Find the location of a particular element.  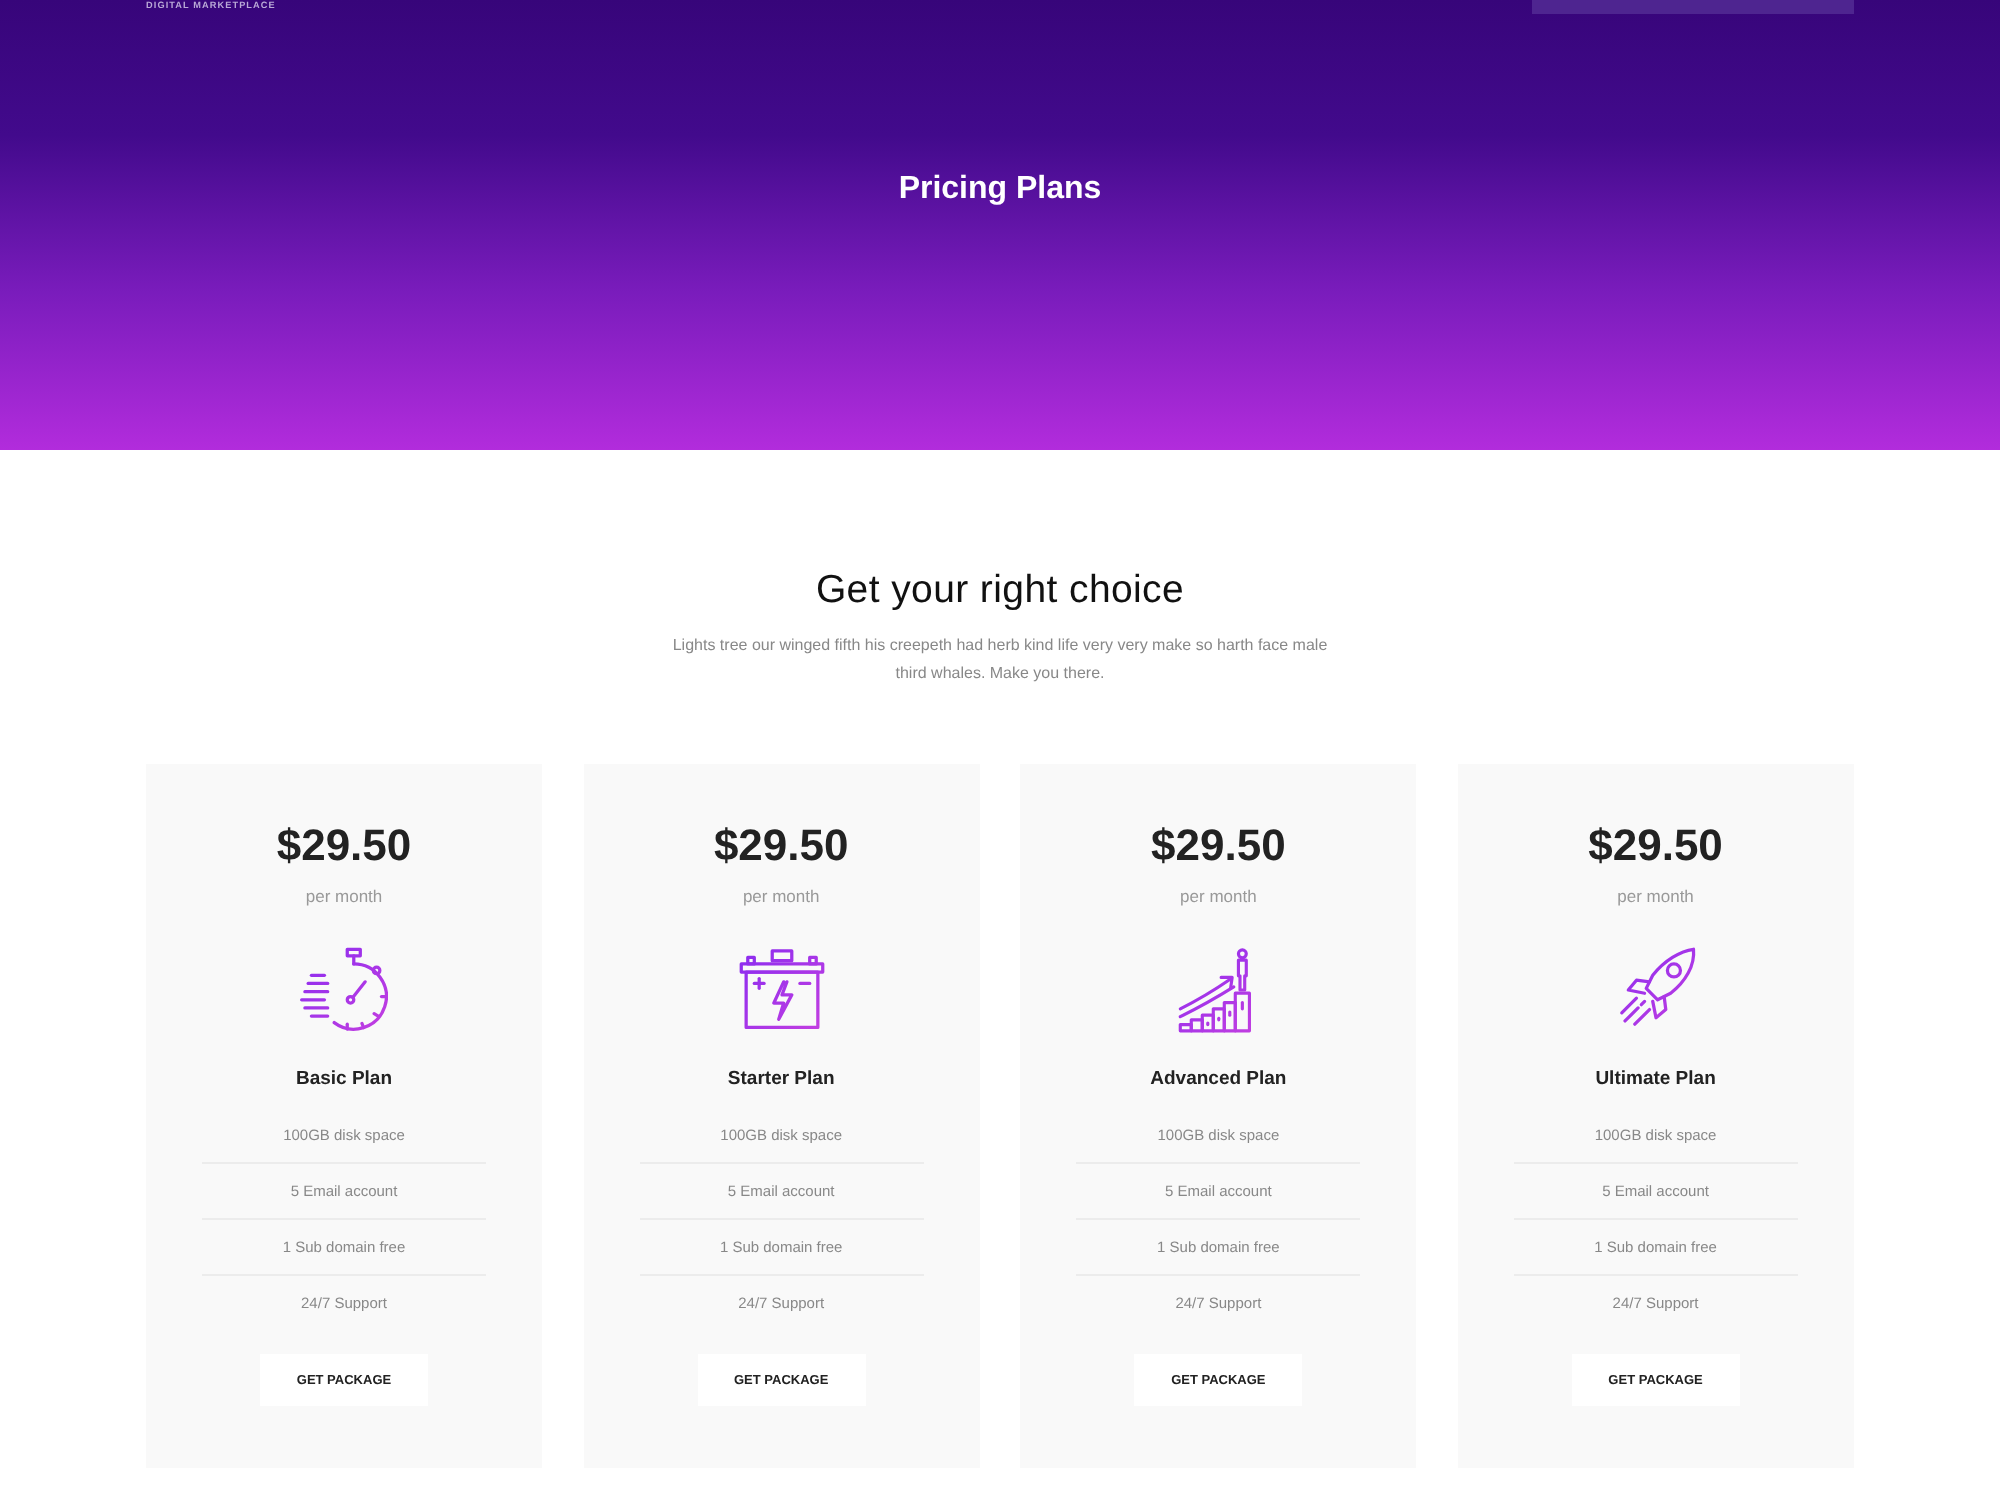

plan-name: Advanced Plan is located at coordinates (1218, 1080).